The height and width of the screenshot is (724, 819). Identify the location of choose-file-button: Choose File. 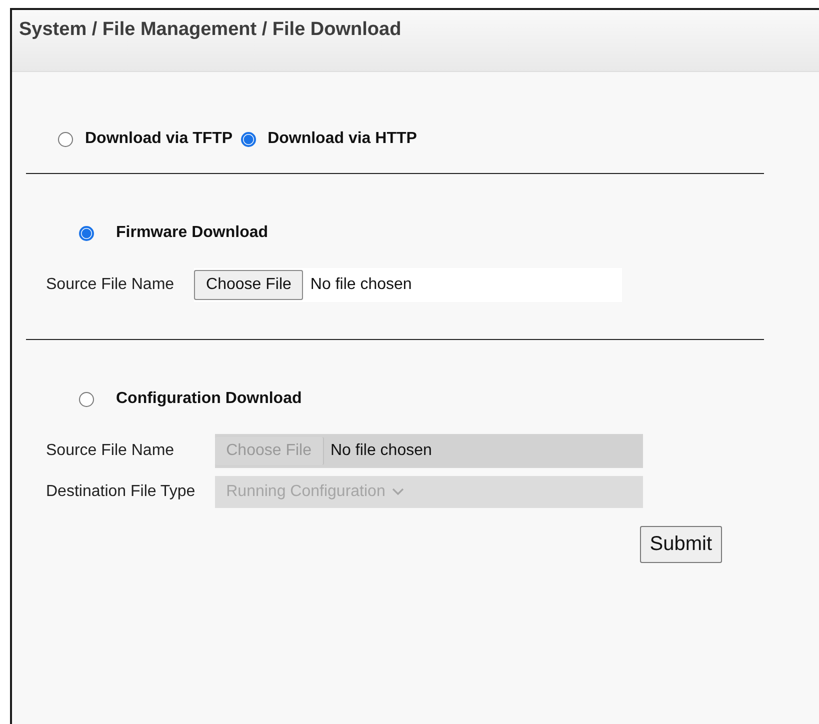
(249, 285).